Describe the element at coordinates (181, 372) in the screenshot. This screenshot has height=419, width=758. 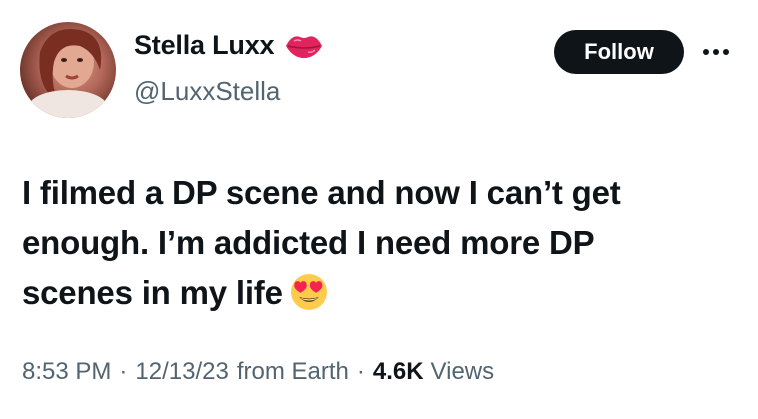
I see `tweet-date: 12/13/23` at that location.